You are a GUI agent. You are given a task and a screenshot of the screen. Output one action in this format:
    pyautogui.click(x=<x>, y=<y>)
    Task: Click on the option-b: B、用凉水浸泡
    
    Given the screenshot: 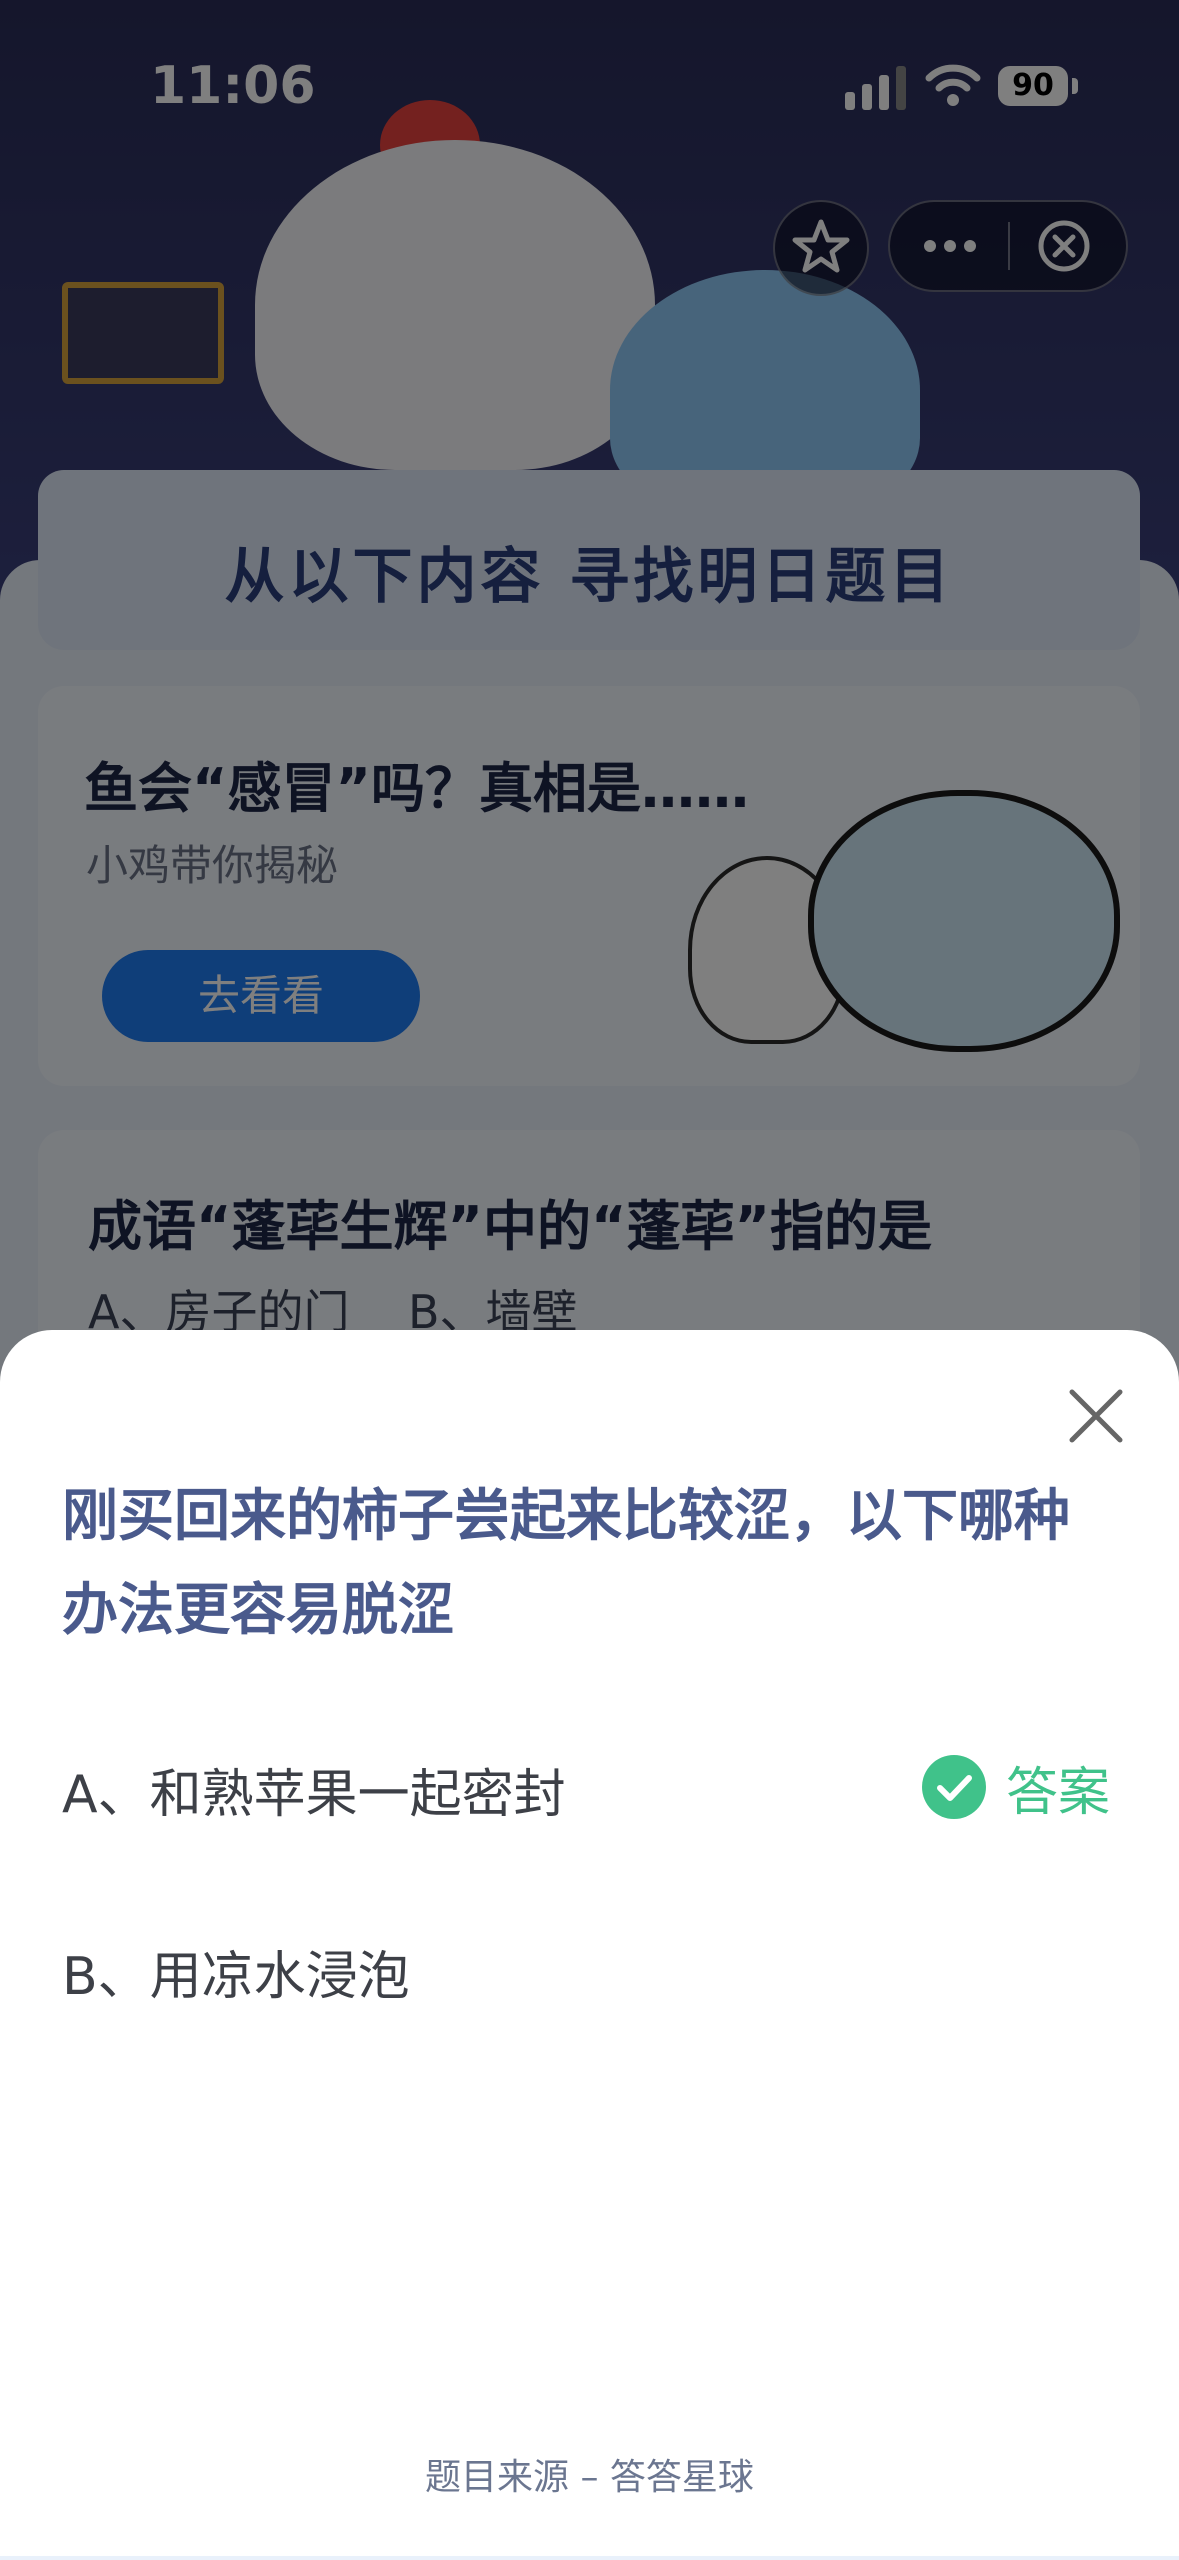 What is the action you would take?
    pyautogui.click(x=236, y=1971)
    